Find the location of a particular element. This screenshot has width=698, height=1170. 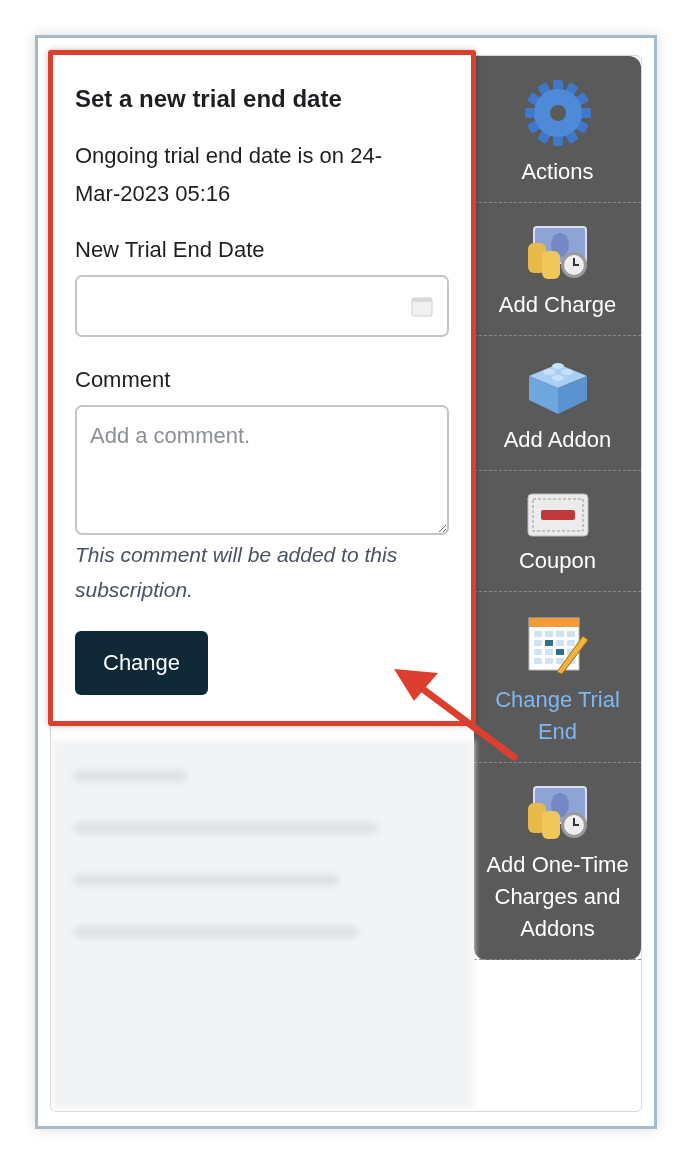

menu-item: Add Addon is located at coordinates (557, 403).